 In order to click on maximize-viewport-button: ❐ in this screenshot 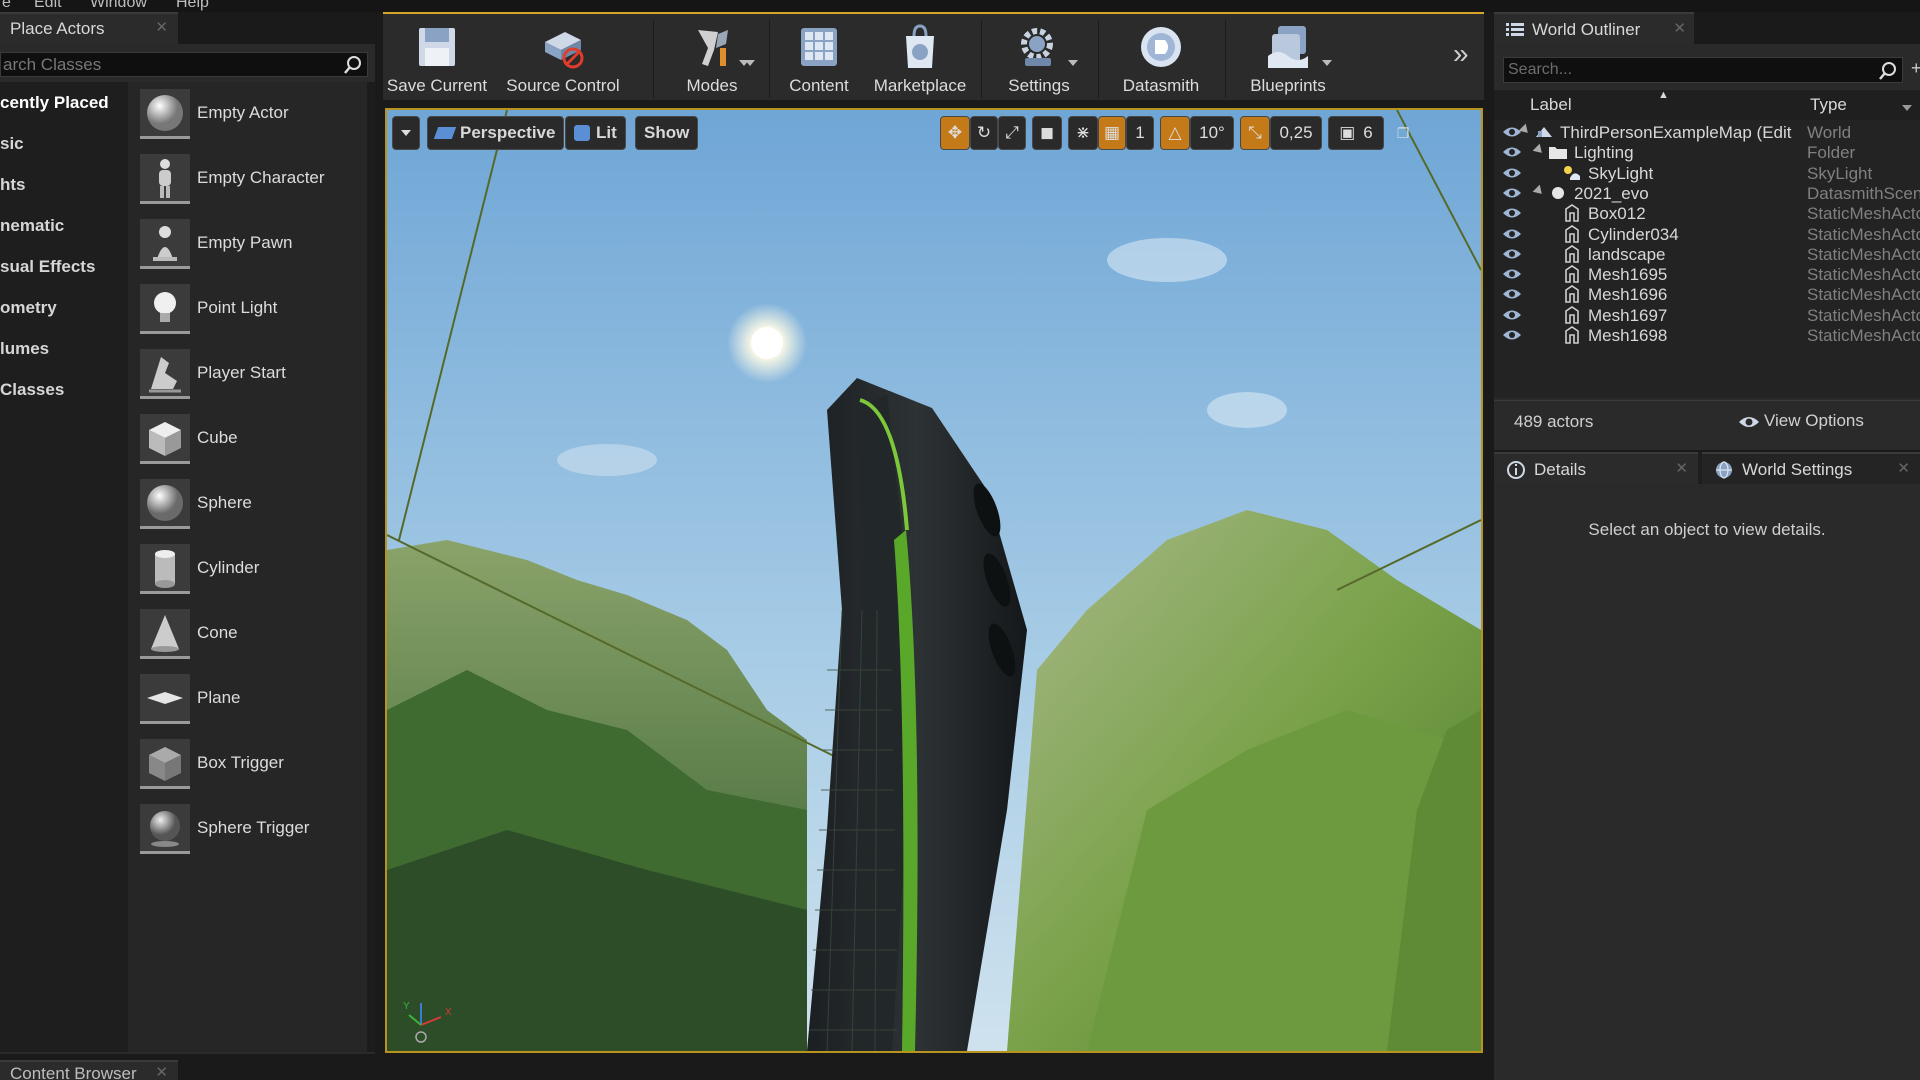, I will do `click(1403, 133)`.